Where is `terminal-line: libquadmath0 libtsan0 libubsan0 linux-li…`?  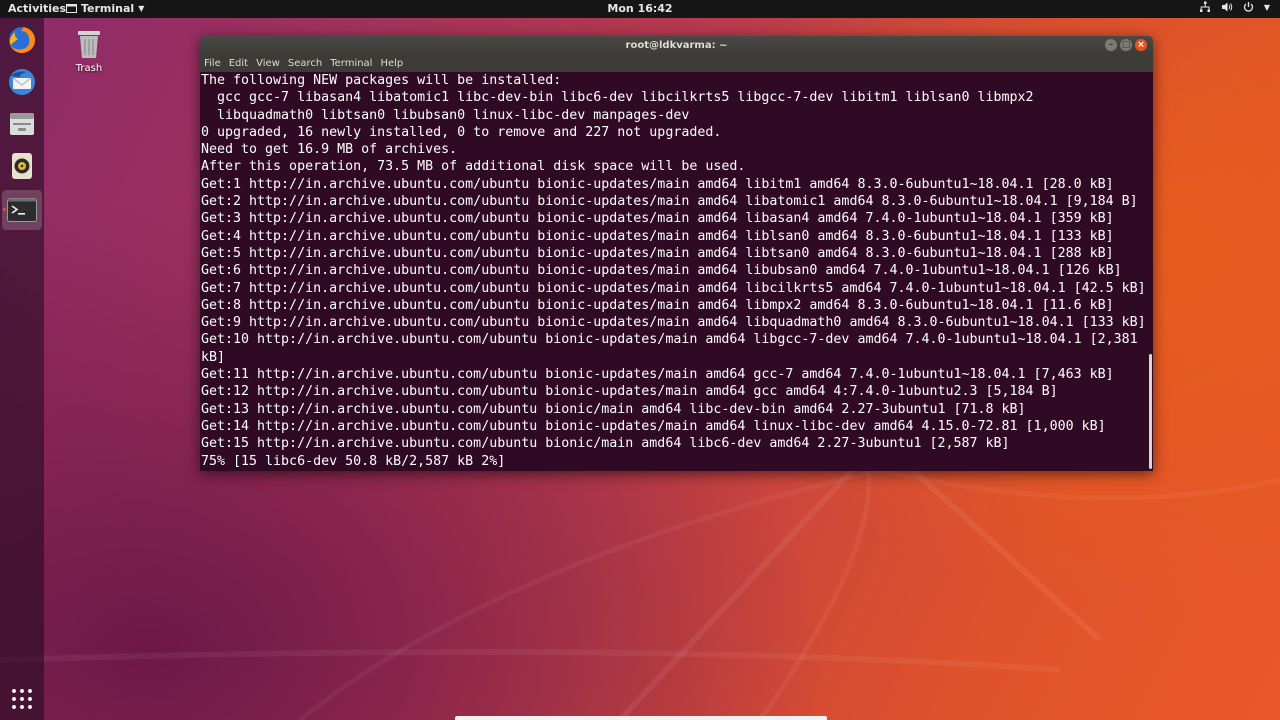 terminal-line: libquadmath0 libtsan0 libubsan0 linux-li… is located at coordinates (445, 115).